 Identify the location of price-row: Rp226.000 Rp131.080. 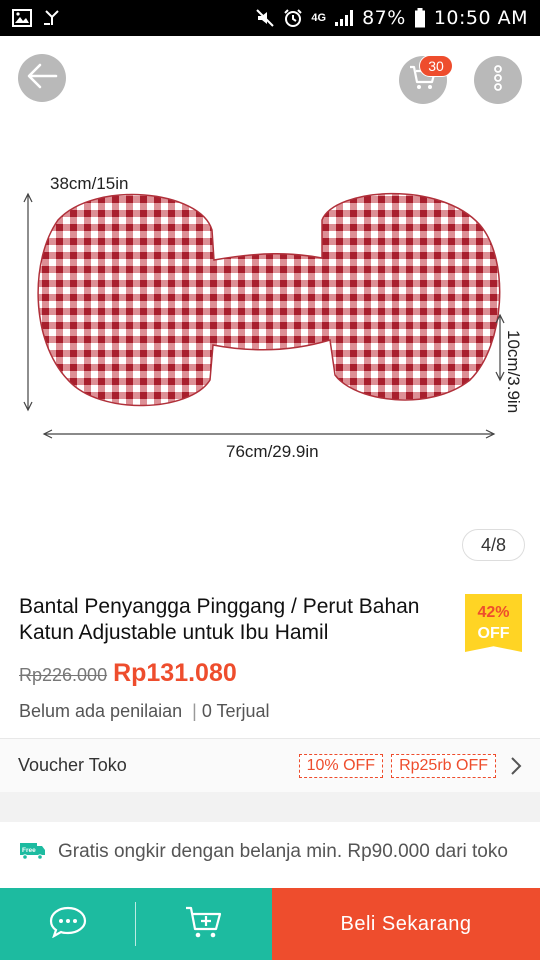
(128, 673).